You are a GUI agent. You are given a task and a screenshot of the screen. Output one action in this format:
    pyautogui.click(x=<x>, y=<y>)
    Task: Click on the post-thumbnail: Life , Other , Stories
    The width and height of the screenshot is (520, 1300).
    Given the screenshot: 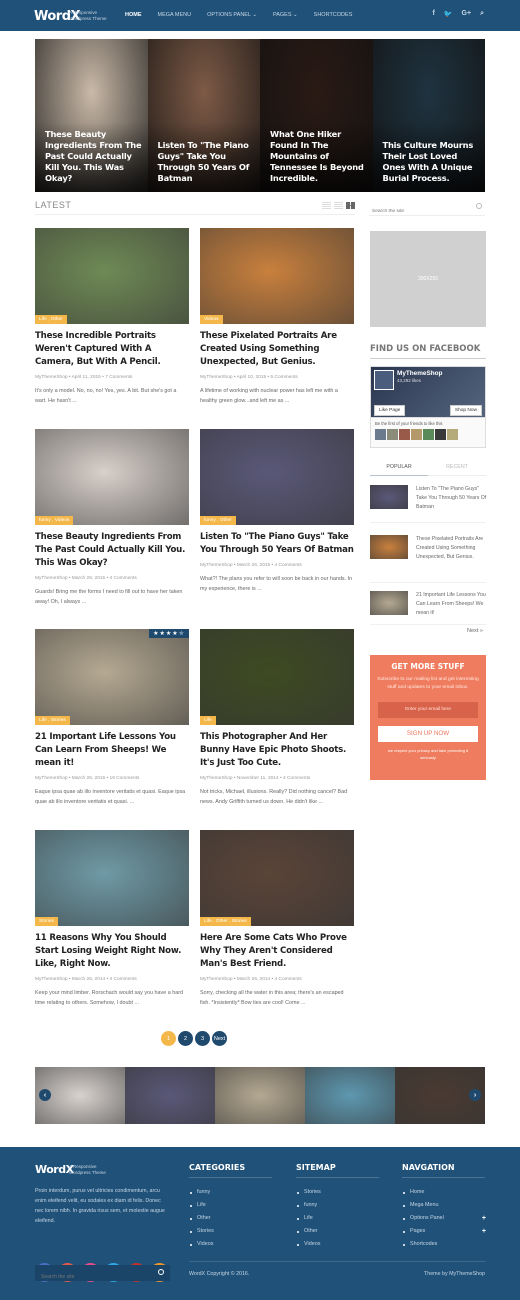 What is the action you would take?
    pyautogui.click(x=277, y=878)
    